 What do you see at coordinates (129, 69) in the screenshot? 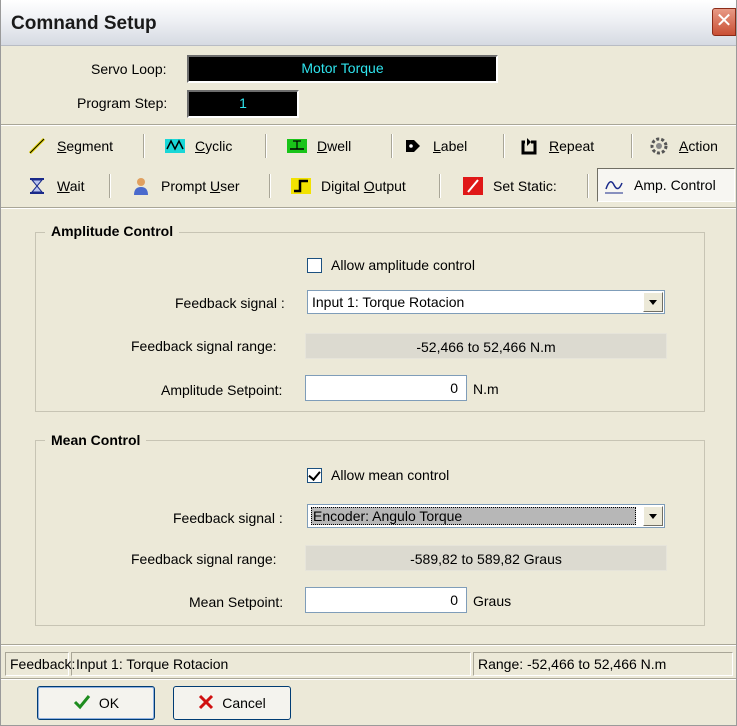
I see `servo-loop-label: Servo Loop:` at bounding box center [129, 69].